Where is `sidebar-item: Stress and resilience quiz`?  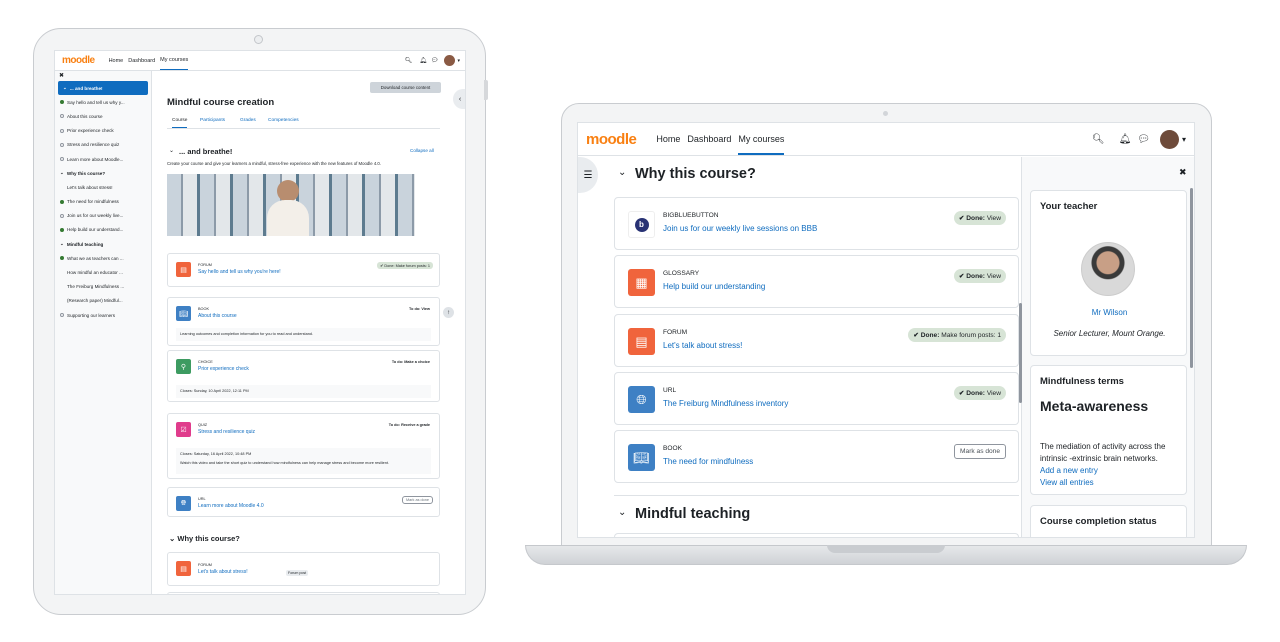 sidebar-item: Stress and resilience quiz is located at coordinates (103, 145).